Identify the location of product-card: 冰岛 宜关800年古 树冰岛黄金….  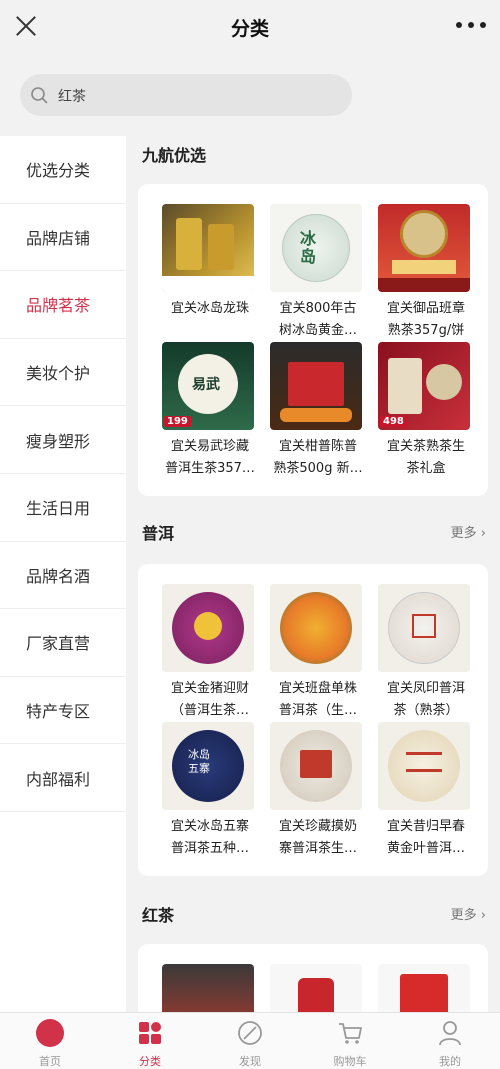
(318, 273).